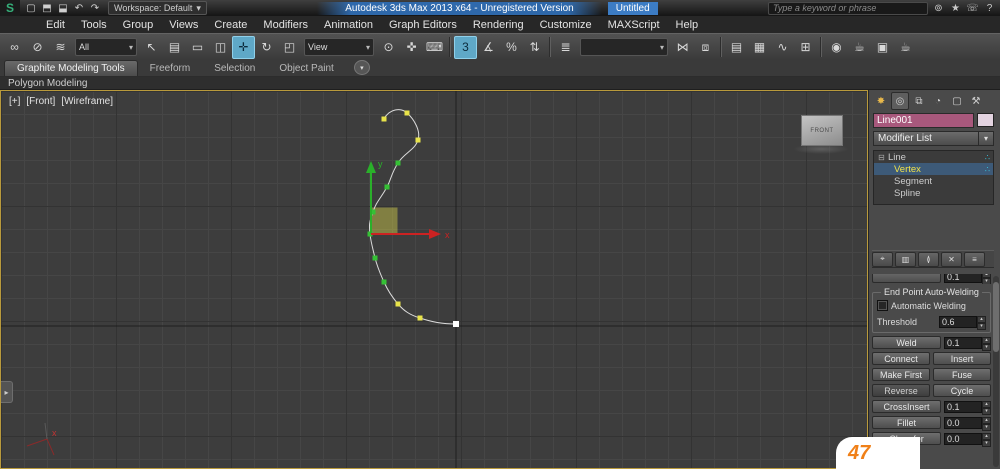 The image size is (1000, 469). What do you see at coordinates (289, 47) in the screenshot?
I see `select-and-scale-icon: ◰` at bounding box center [289, 47].